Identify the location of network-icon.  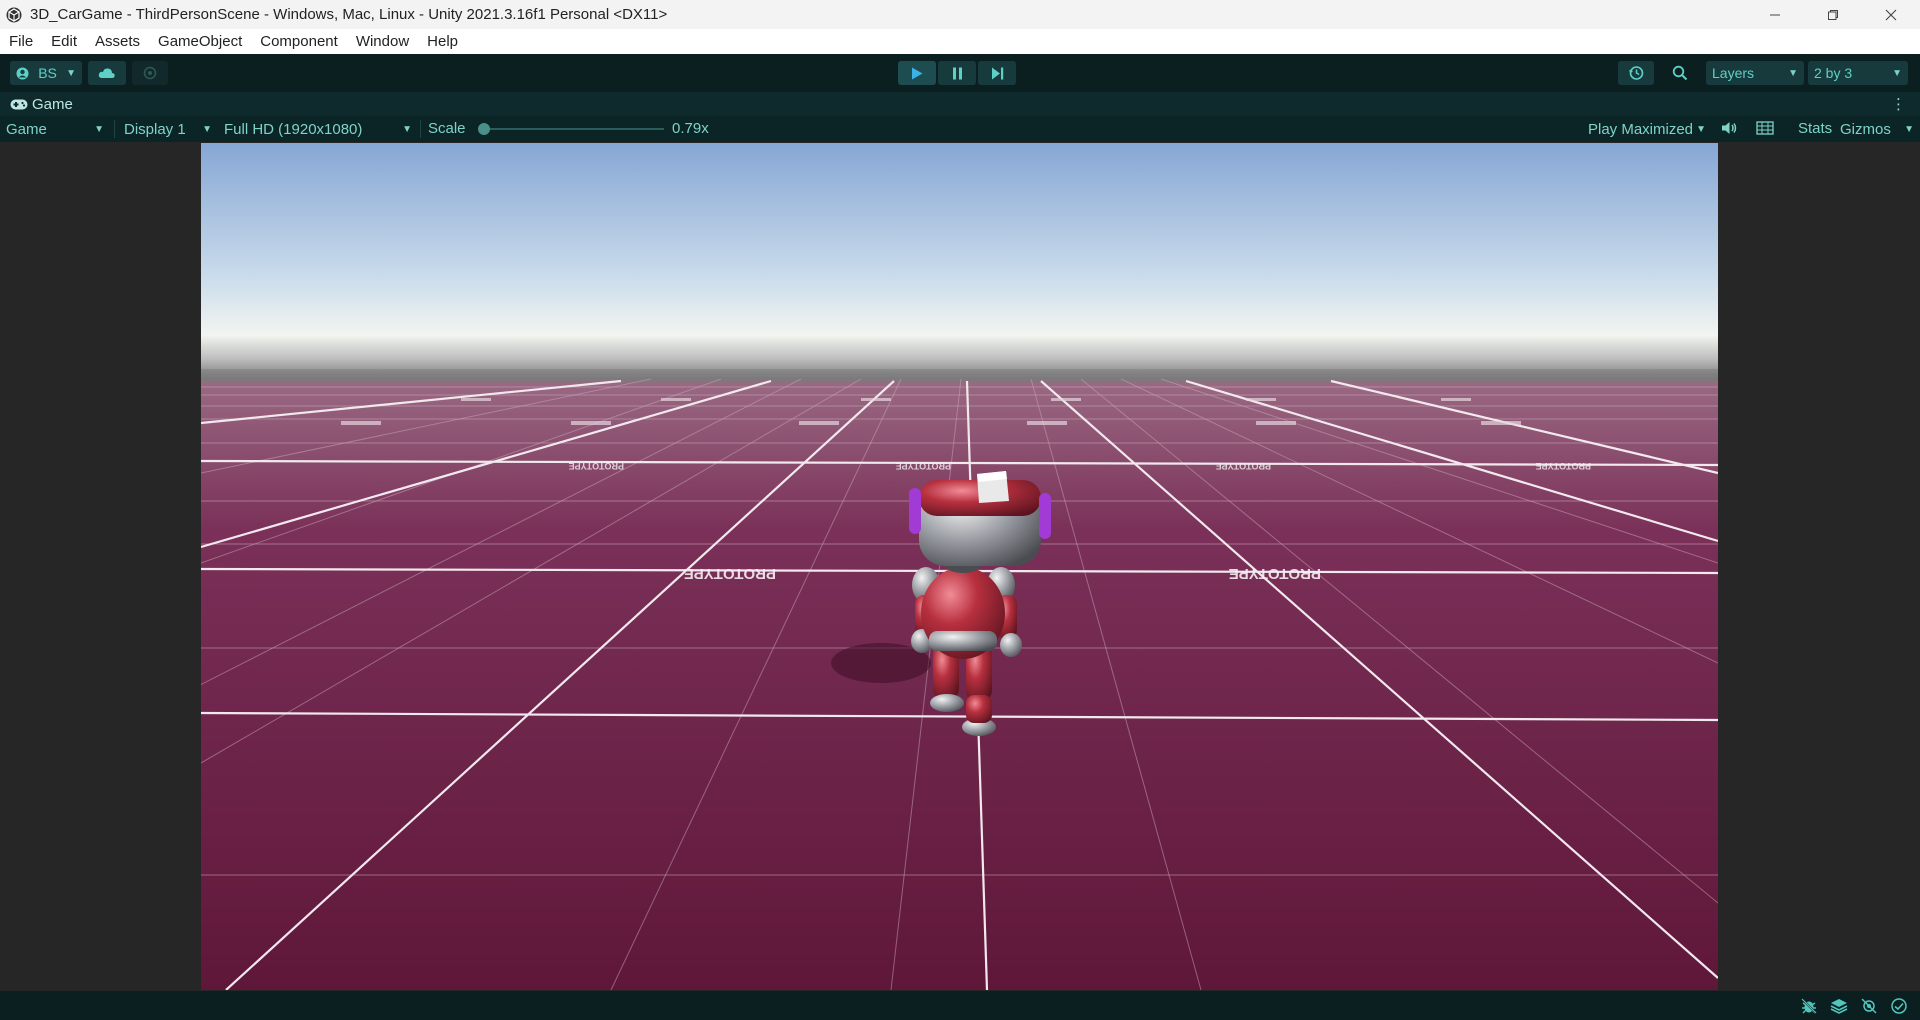
(1869, 1006).